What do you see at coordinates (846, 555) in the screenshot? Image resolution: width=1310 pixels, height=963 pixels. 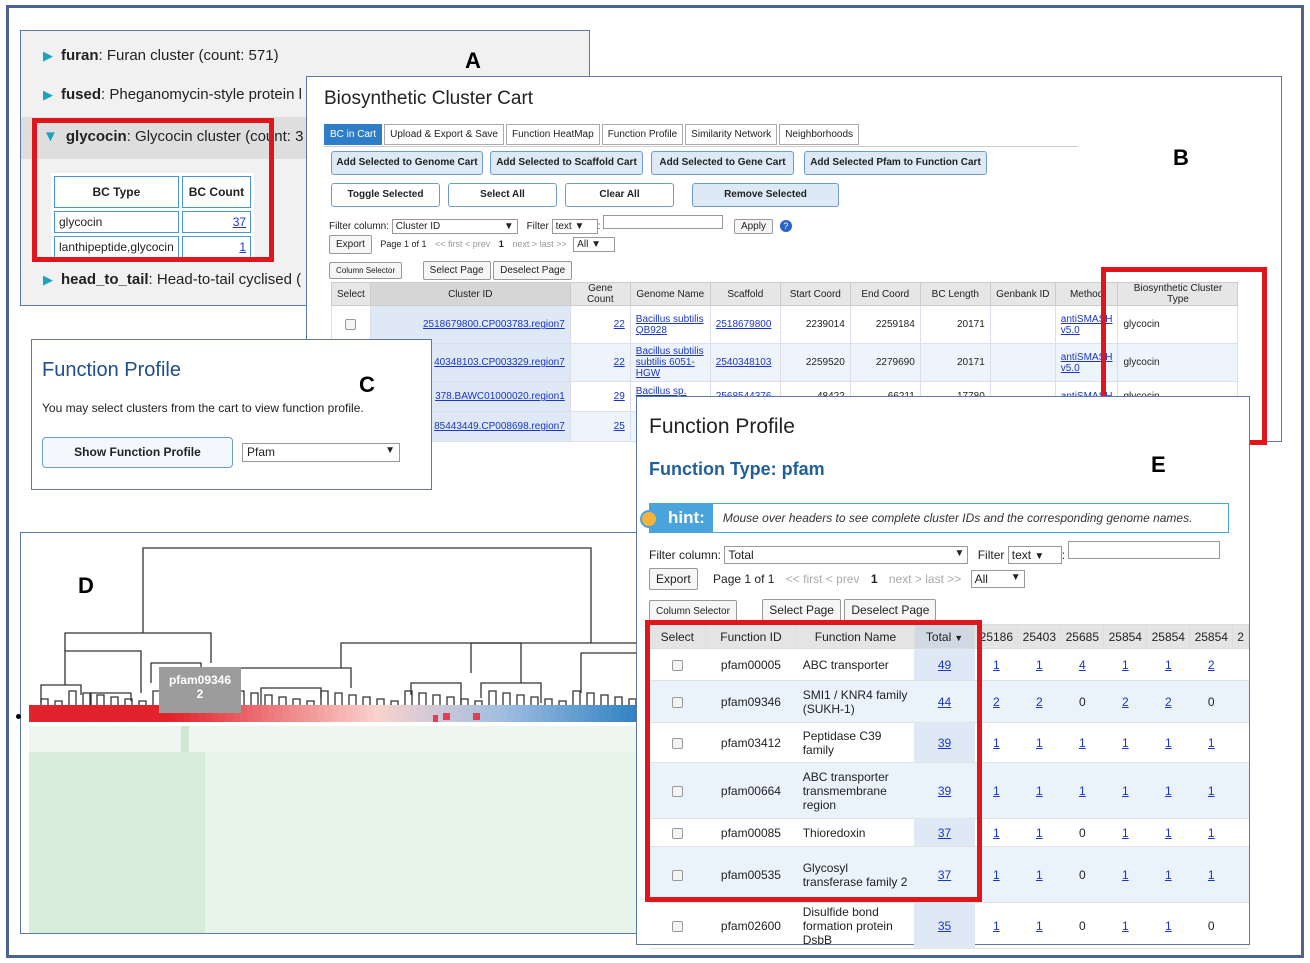 I see `filter-column-select: Total ▼` at bounding box center [846, 555].